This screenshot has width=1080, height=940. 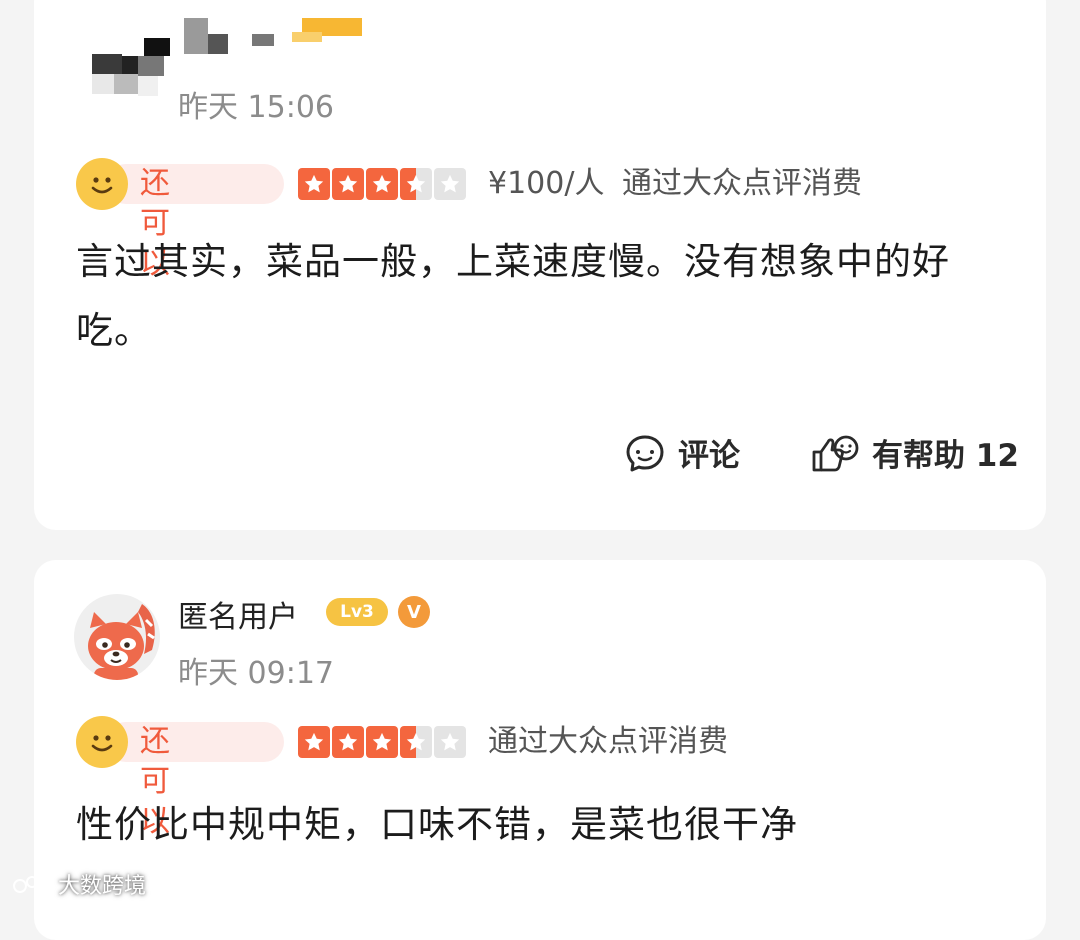 What do you see at coordinates (256, 673) in the screenshot?
I see `review-time: 昨天 09:17` at bounding box center [256, 673].